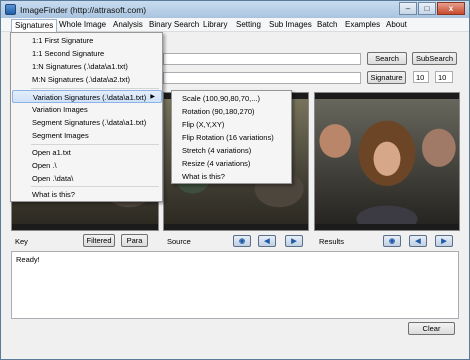 The height and width of the screenshot is (360, 470). What do you see at coordinates (28, 259) in the screenshot?
I see `log-text: Ready!` at bounding box center [28, 259].